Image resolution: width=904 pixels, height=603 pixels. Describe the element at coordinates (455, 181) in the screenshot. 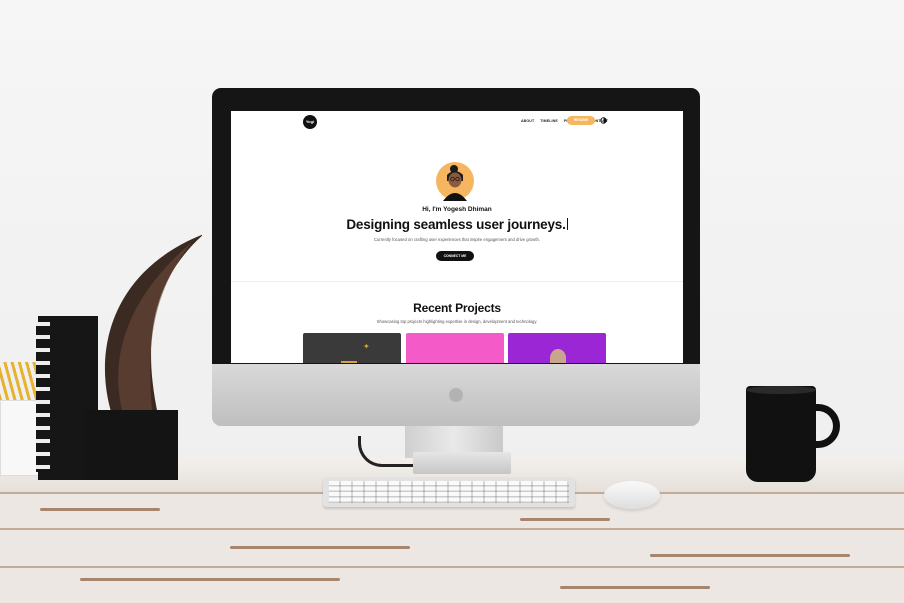

I see `avatar-illustration` at that location.